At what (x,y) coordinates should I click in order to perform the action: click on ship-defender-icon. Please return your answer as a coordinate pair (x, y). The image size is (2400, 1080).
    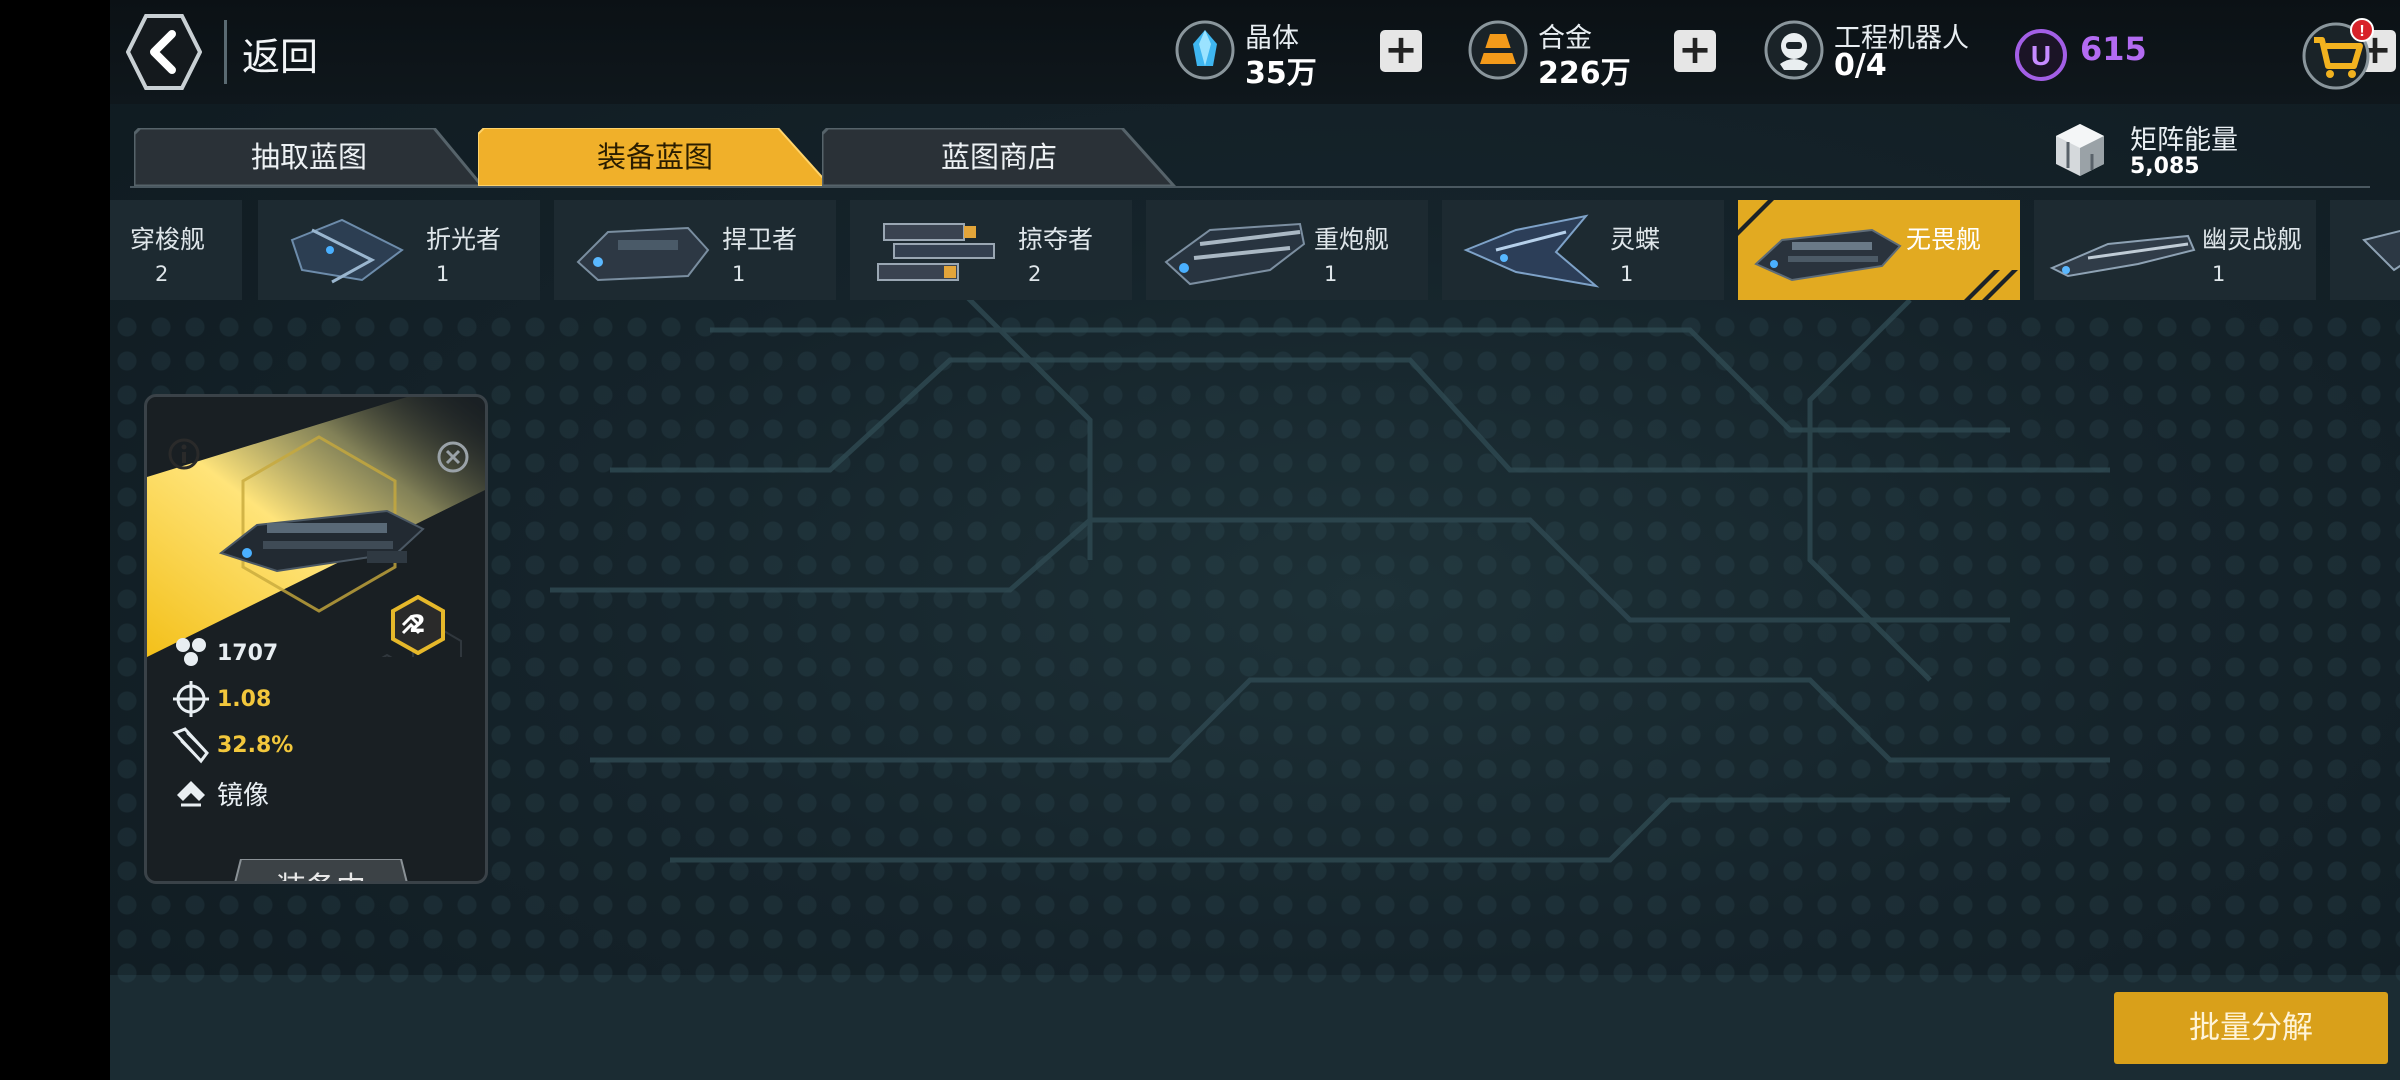
    Looking at the image, I should click on (643, 254).